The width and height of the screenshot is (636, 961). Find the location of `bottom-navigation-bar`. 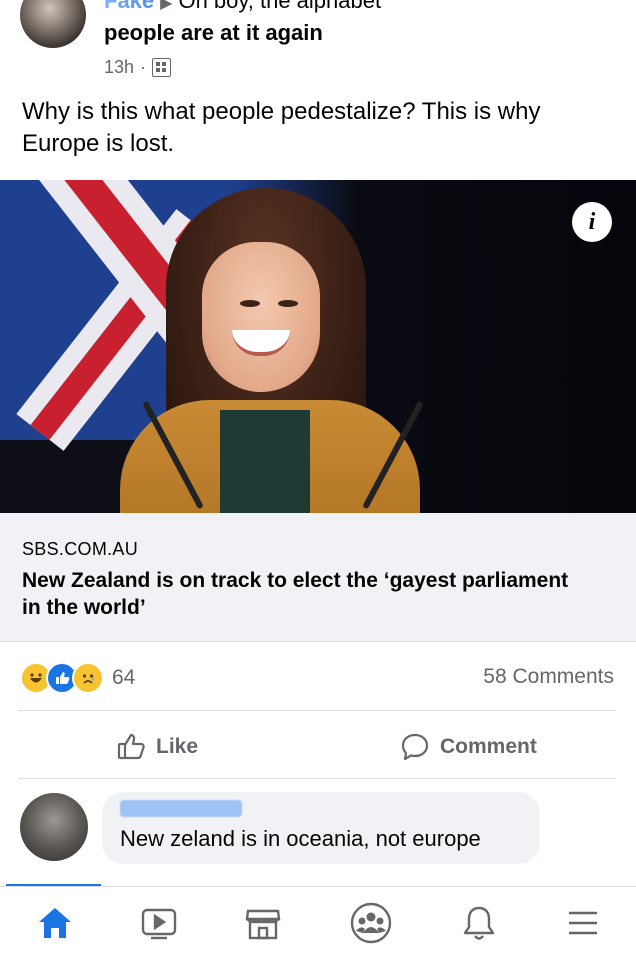

bottom-navigation-bar is located at coordinates (318, 923).